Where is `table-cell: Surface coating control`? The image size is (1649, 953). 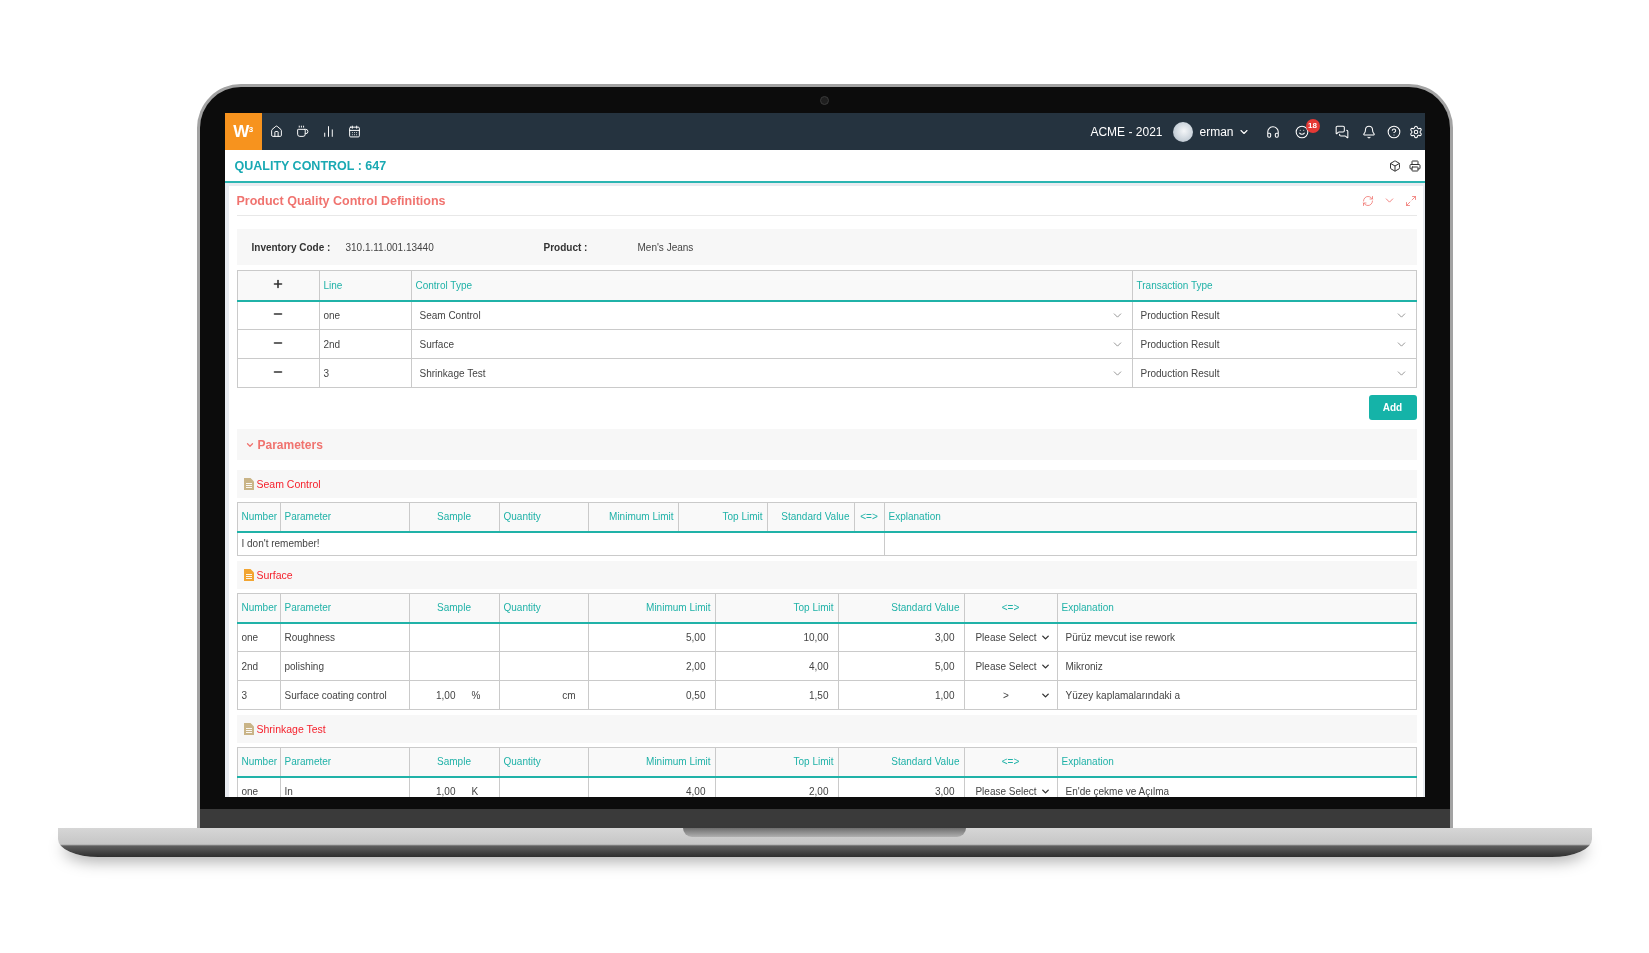
table-cell: Surface coating control is located at coordinates (344, 695).